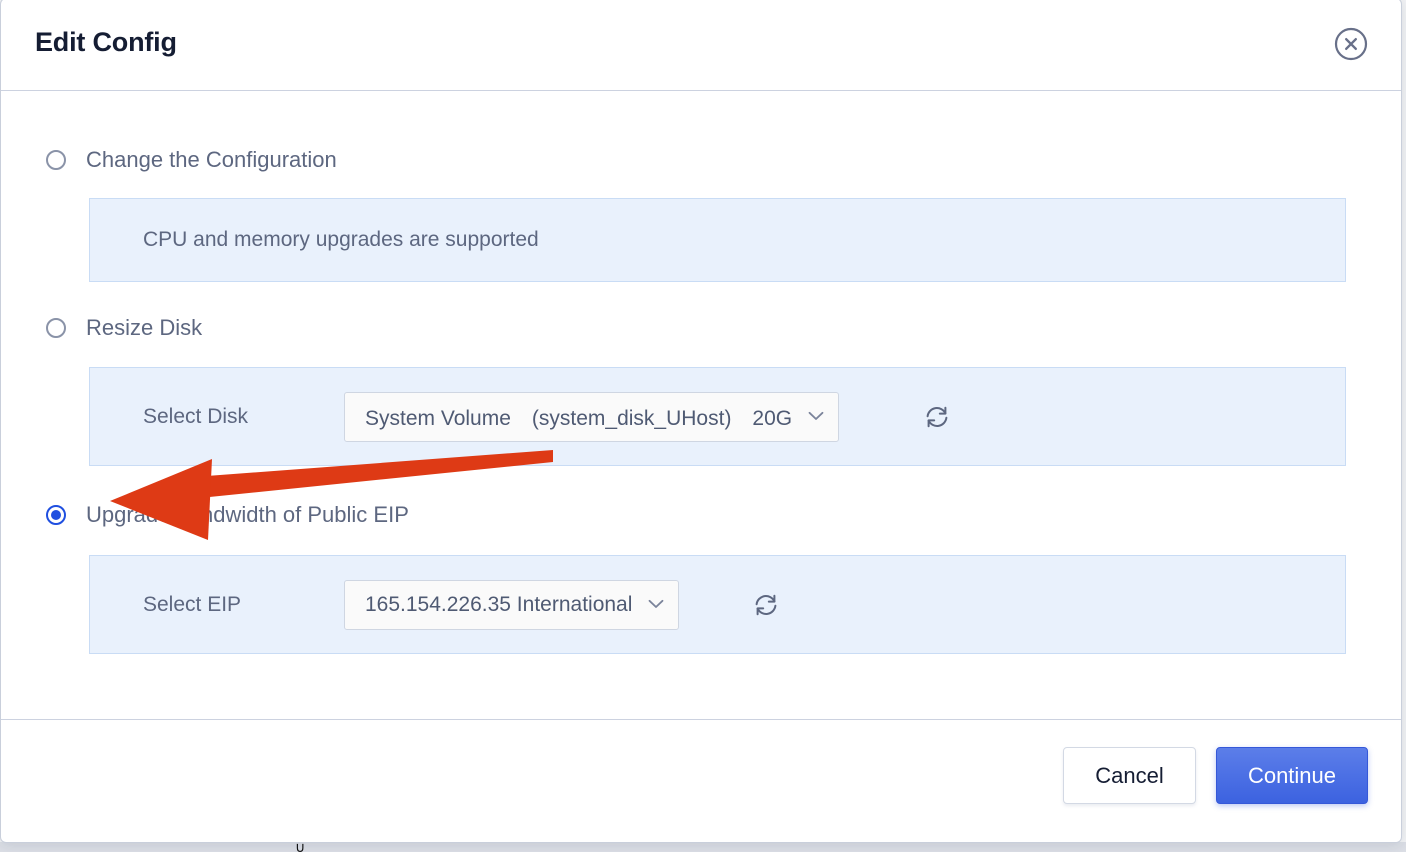  What do you see at coordinates (196, 416) in the screenshot?
I see `select-disk-label: Select Disk` at bounding box center [196, 416].